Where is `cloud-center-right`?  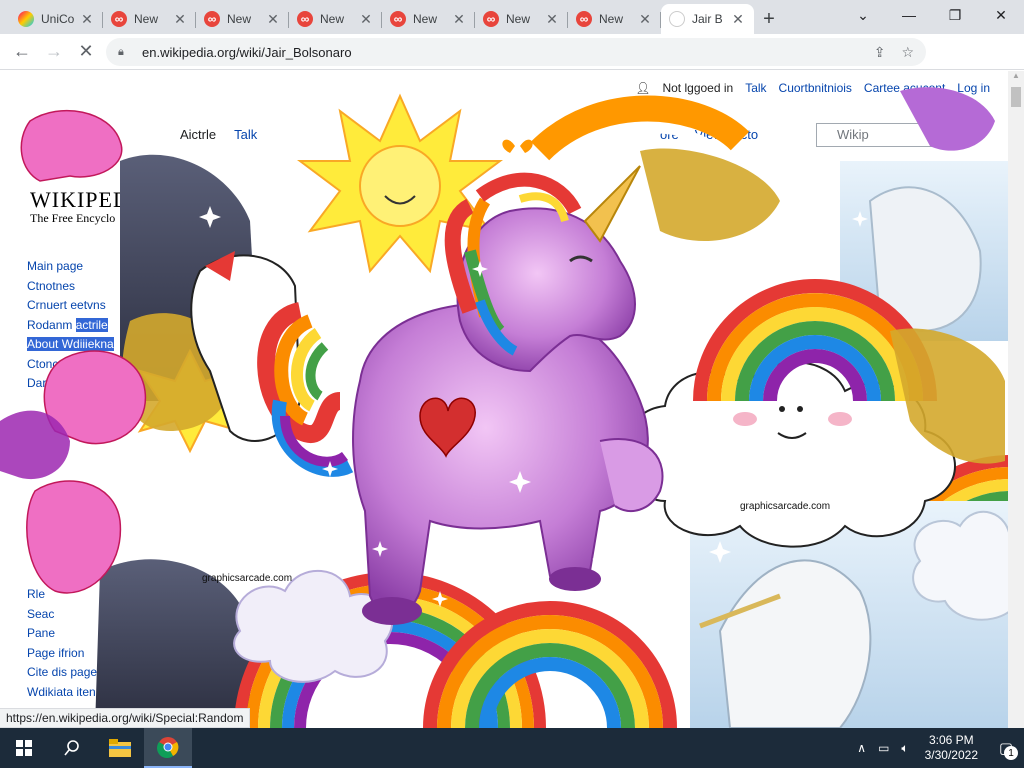
cloud-center-right is located at coordinates (792, 454).